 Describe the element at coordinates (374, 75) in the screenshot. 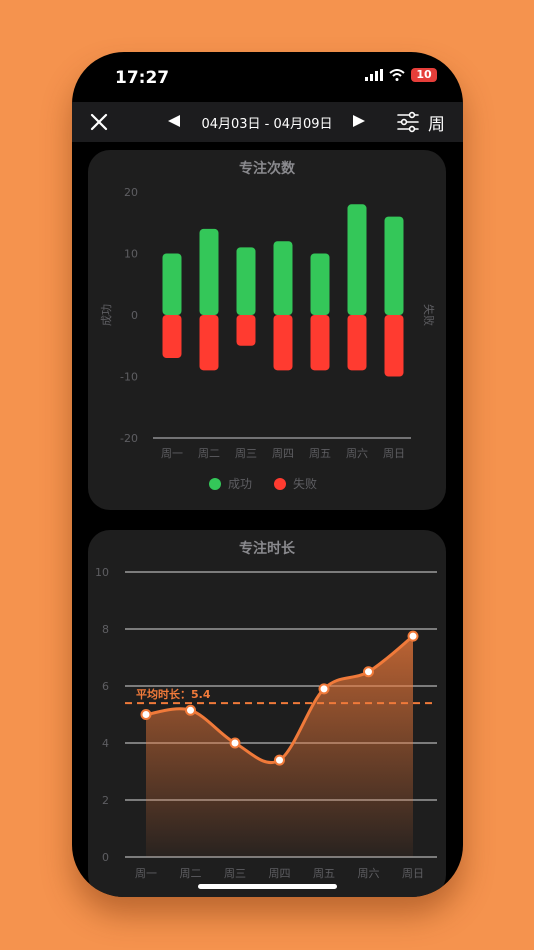

I see `signal-icon` at that location.